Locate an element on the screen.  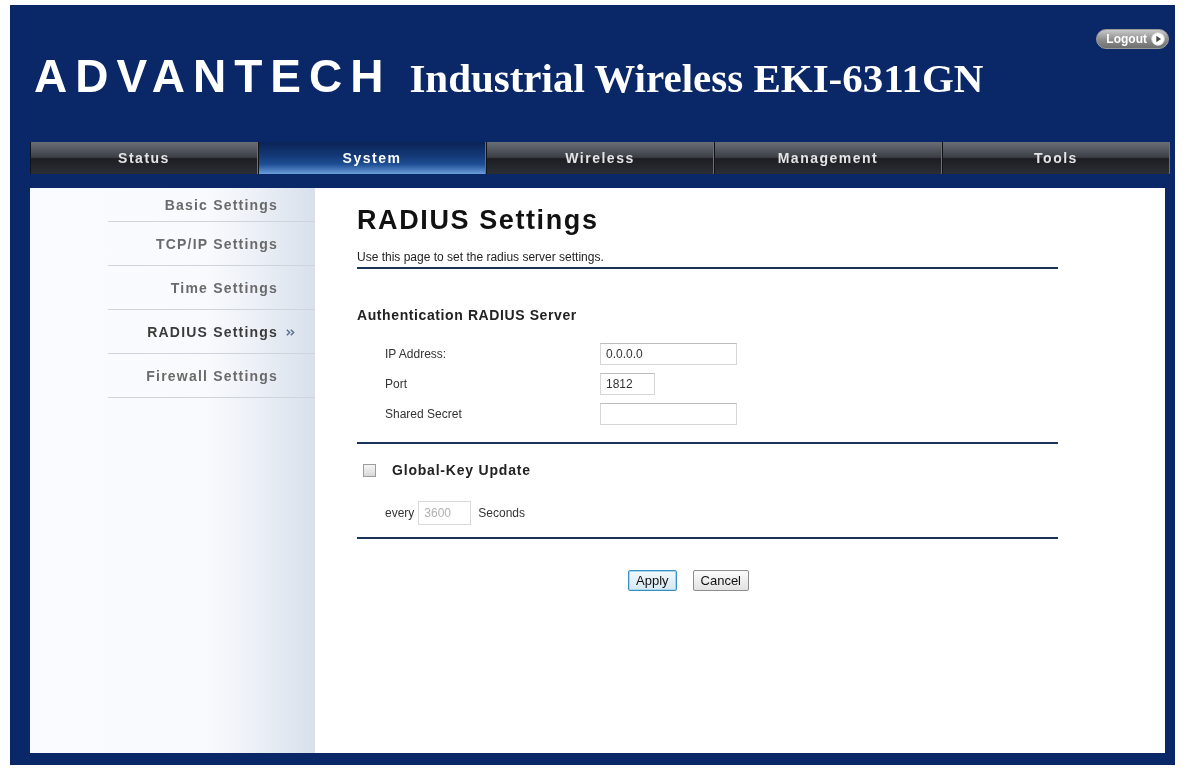
interval-prefix: every is located at coordinates (400, 513).